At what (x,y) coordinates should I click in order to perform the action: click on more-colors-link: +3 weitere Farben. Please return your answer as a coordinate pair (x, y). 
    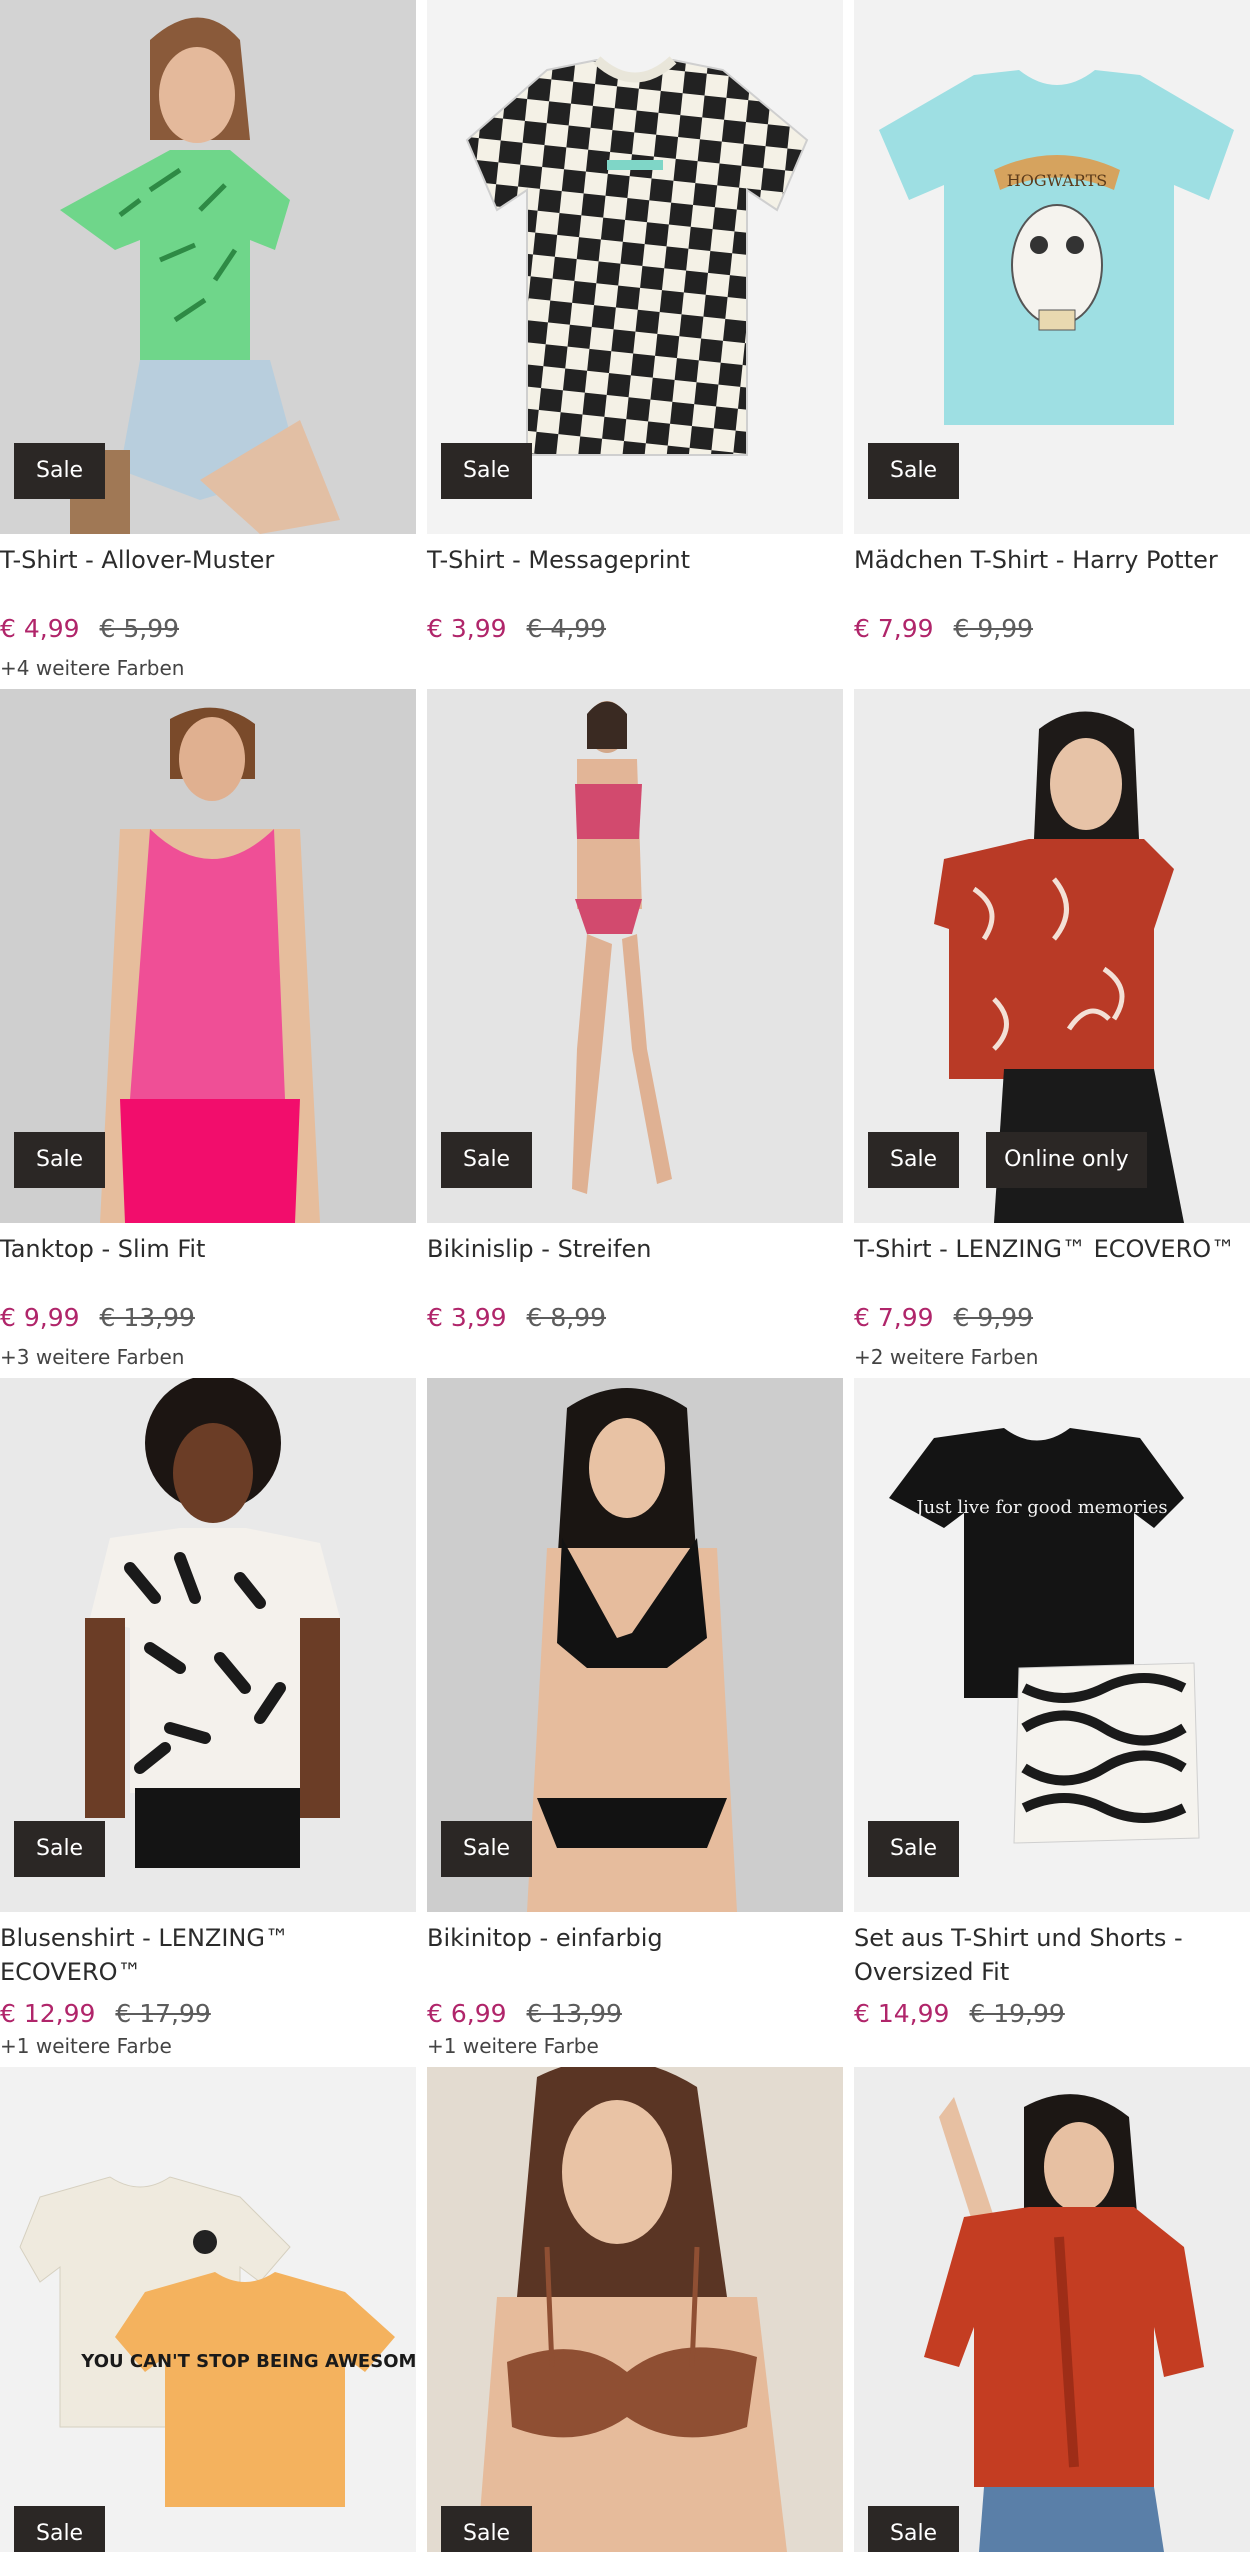
    Looking at the image, I should click on (92, 1357).